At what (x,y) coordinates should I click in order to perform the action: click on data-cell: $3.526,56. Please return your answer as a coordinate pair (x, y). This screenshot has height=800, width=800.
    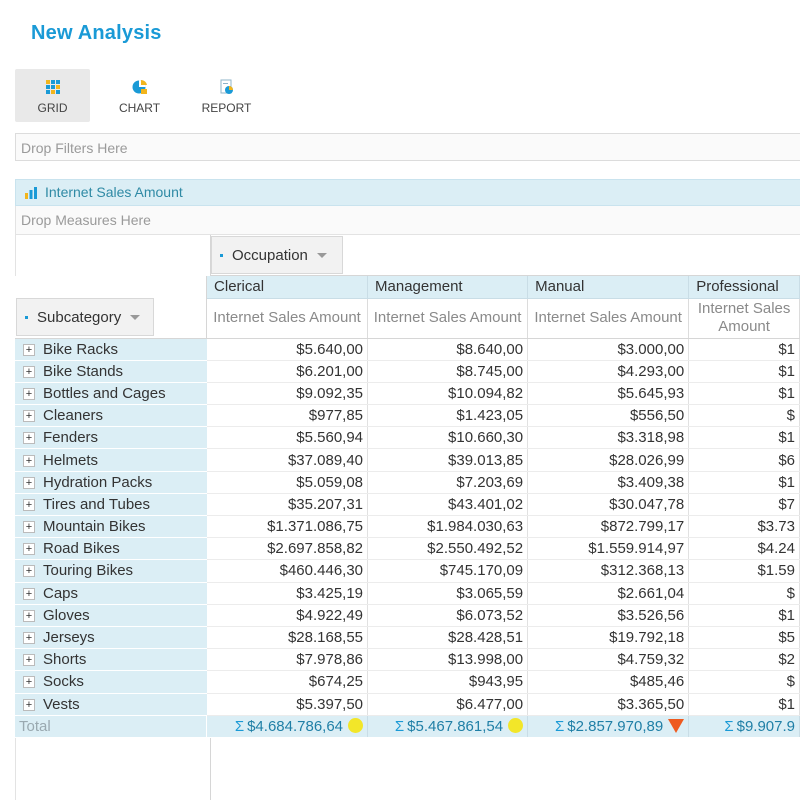
    Looking at the image, I should click on (608, 615).